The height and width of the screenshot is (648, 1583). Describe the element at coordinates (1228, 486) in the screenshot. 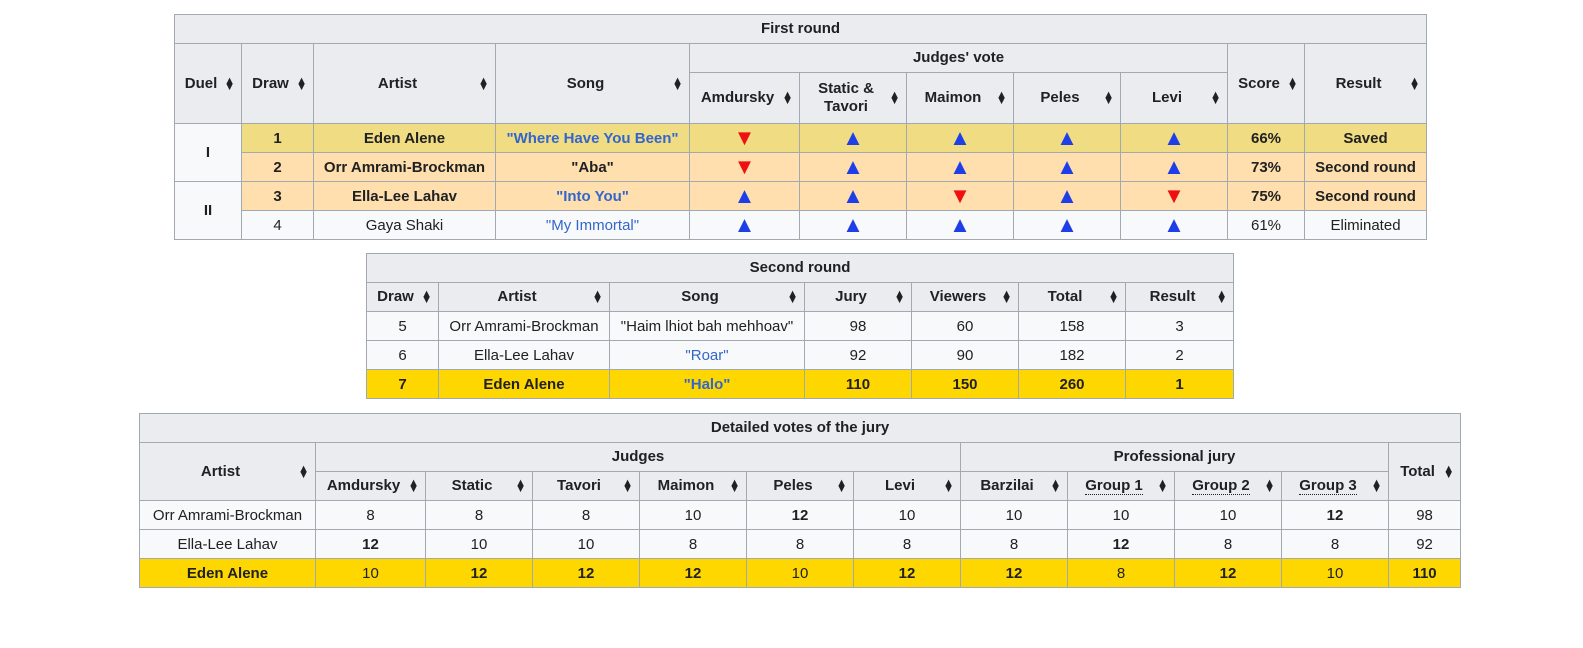

I see `header-group-2: Group 2 ▲ ▼` at that location.